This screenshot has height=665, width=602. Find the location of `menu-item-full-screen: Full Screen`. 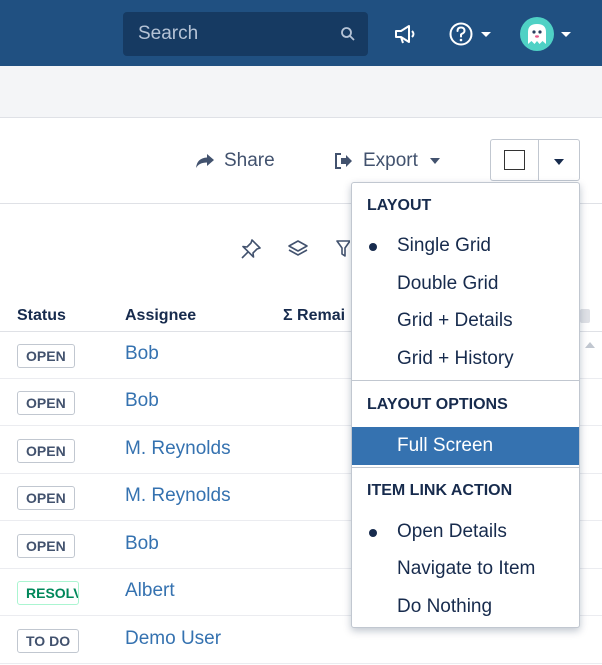

menu-item-full-screen: Full Screen is located at coordinates (465, 446).